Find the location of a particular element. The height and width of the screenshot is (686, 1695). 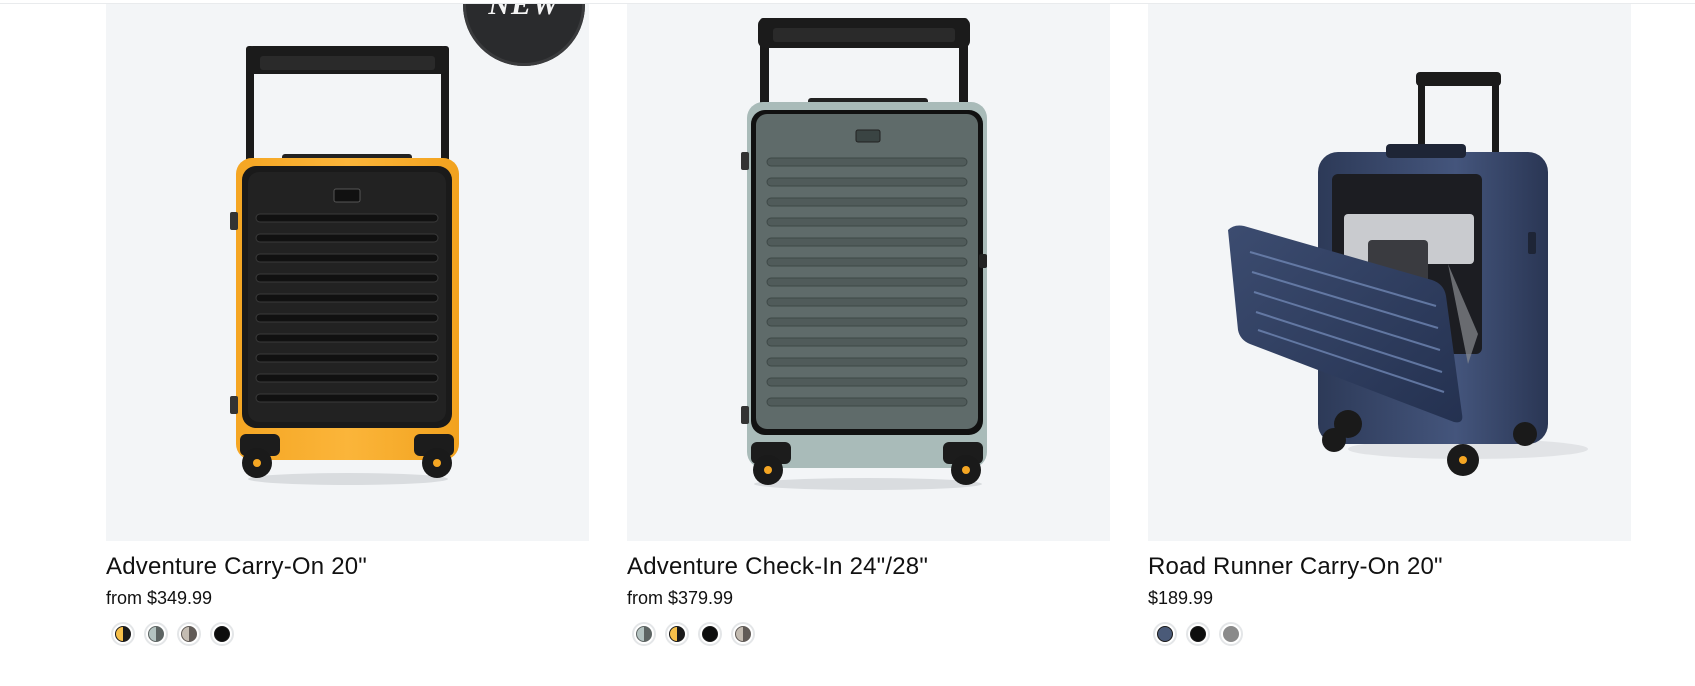

suitcase-sage-image is located at coordinates (864, 254).